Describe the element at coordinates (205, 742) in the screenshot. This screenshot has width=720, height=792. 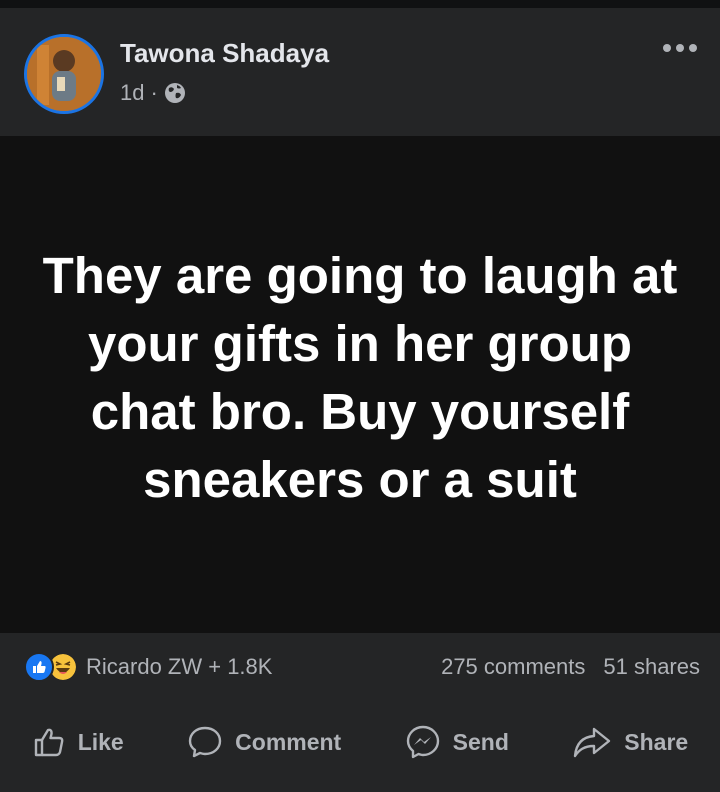
I see `comment-bubble-icon` at that location.